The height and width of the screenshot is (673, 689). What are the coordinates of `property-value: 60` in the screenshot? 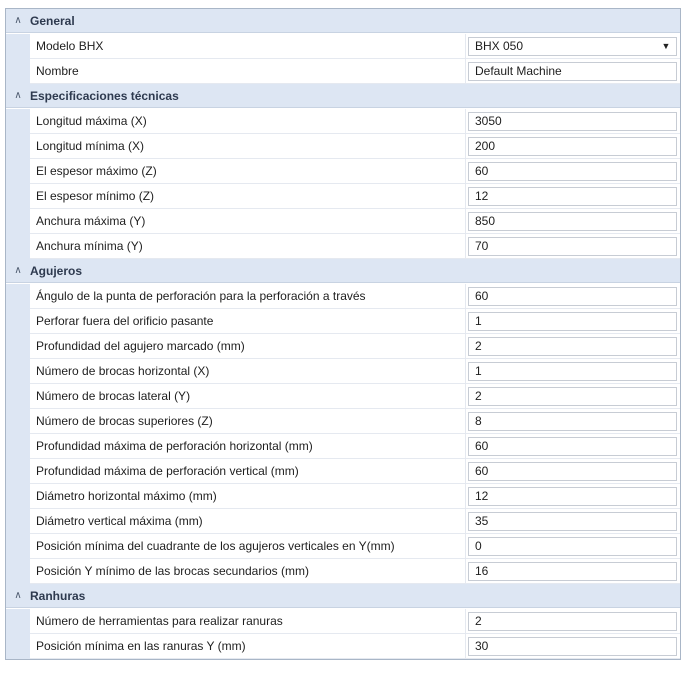 It's located at (482, 296).